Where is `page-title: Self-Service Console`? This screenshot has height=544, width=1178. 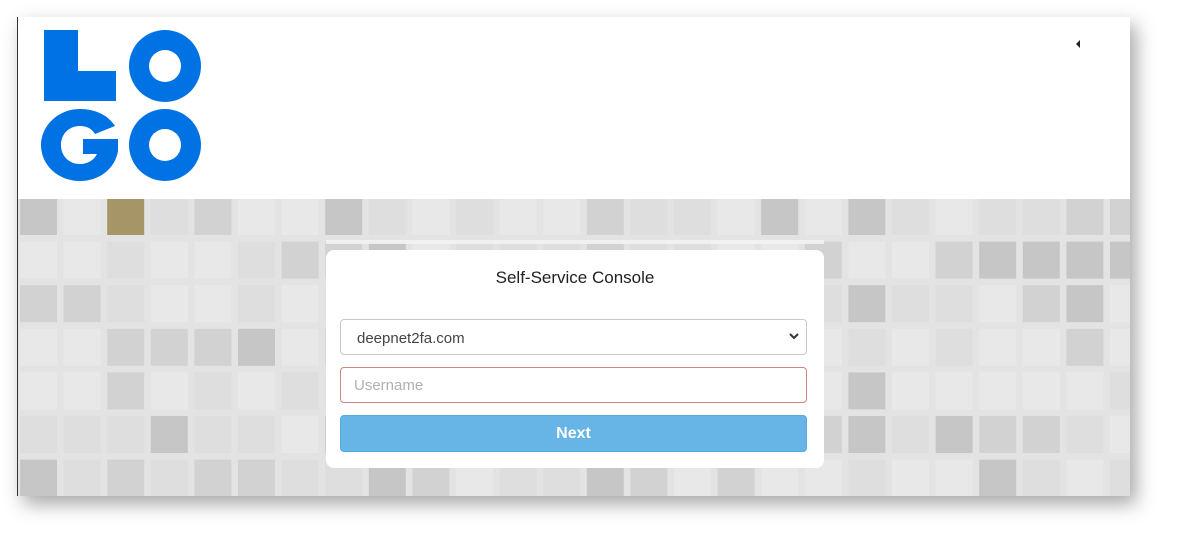
page-title: Self-Service Console is located at coordinates (575, 277).